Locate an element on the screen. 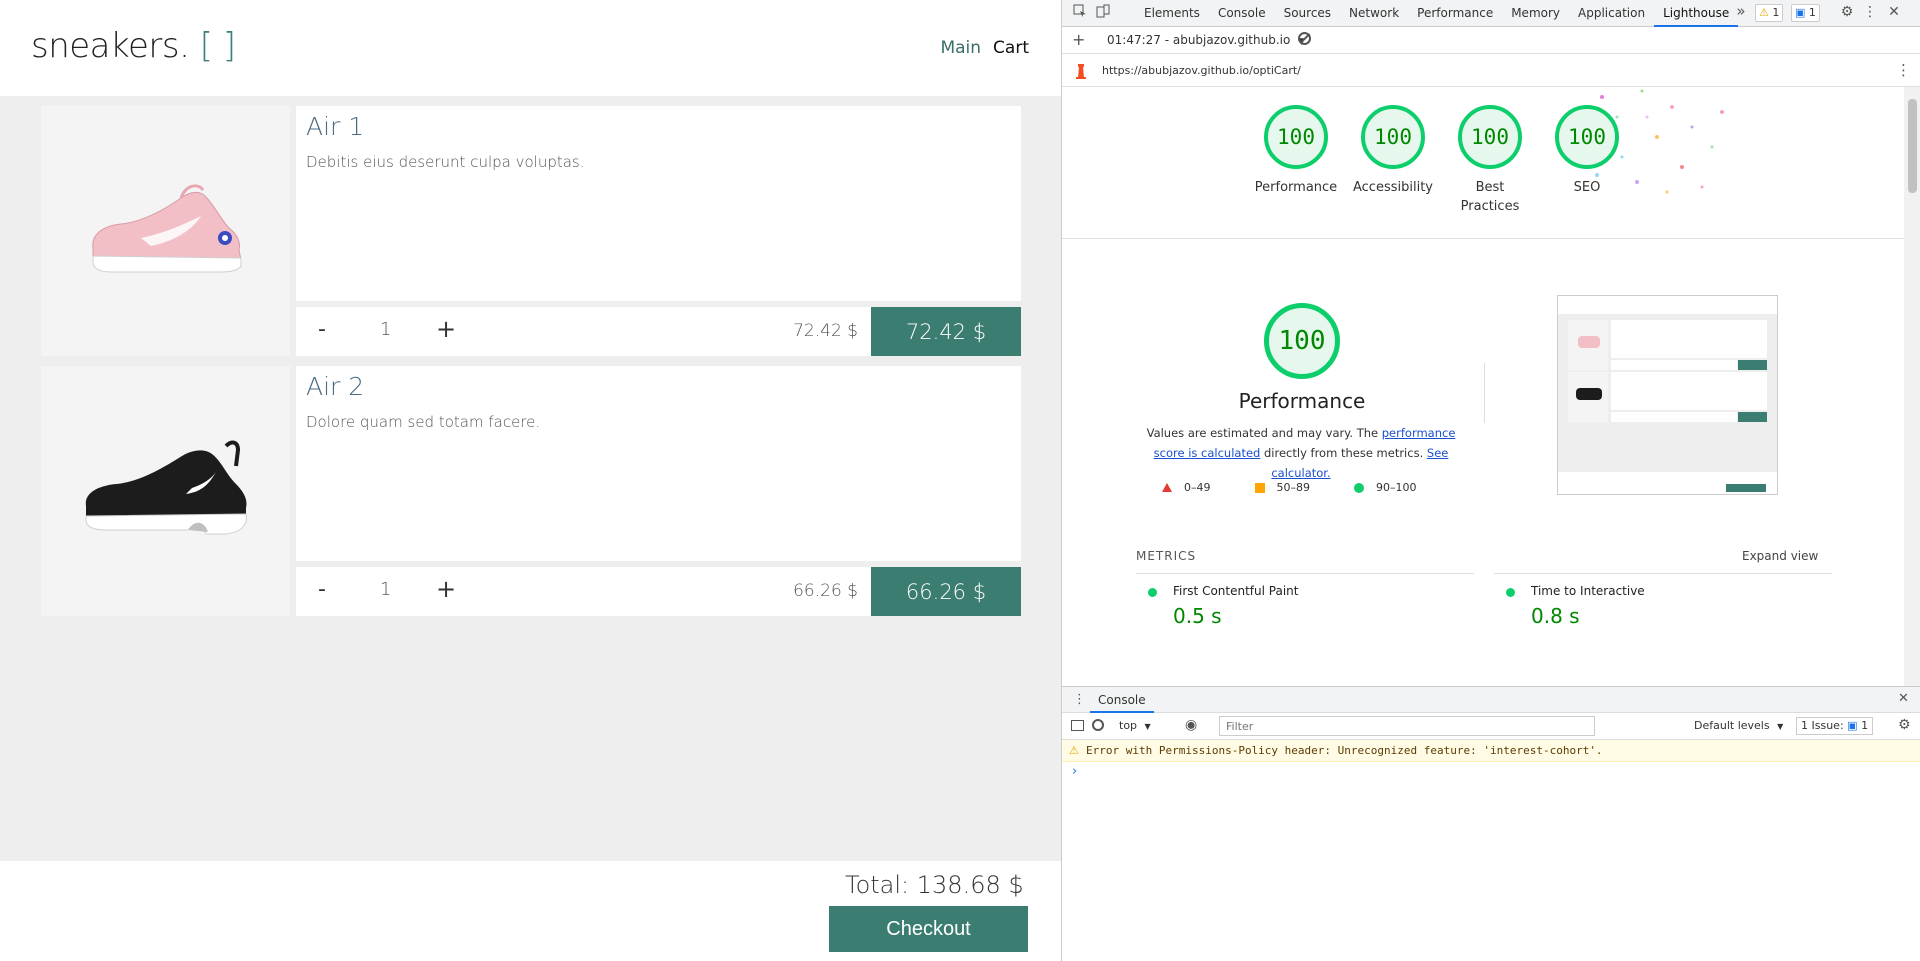  report-url: https://abubjazov.github.io/optiCart/ is located at coordinates (1201, 70).